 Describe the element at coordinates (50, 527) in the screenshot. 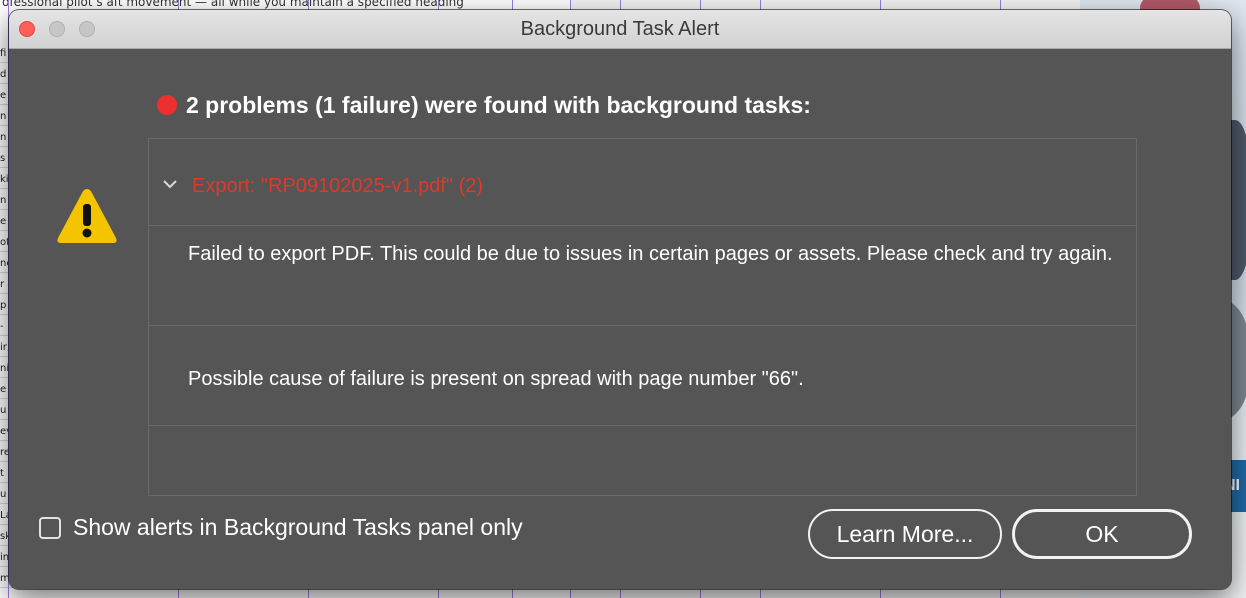

I see `show-alerts-checkbox` at that location.